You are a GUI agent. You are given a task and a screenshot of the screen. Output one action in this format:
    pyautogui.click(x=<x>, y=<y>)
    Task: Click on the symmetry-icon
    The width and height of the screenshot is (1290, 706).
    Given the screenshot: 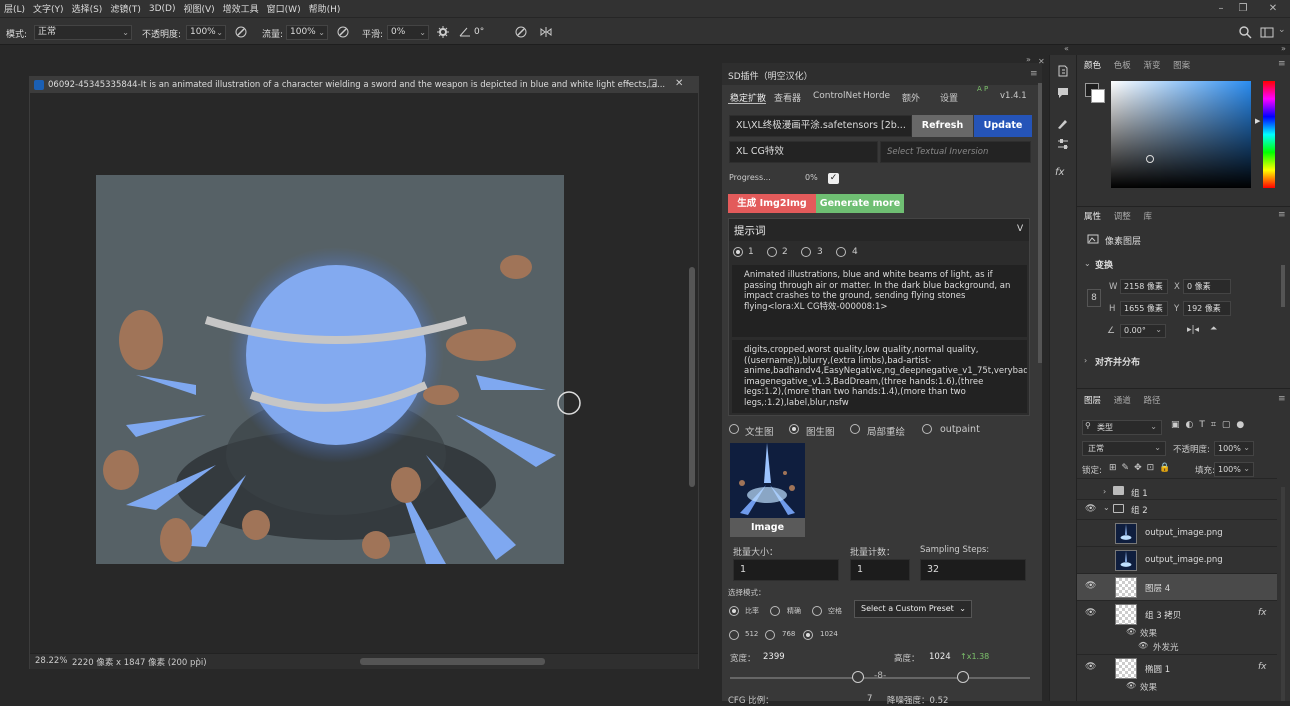 What is the action you would take?
    pyautogui.click(x=546, y=32)
    